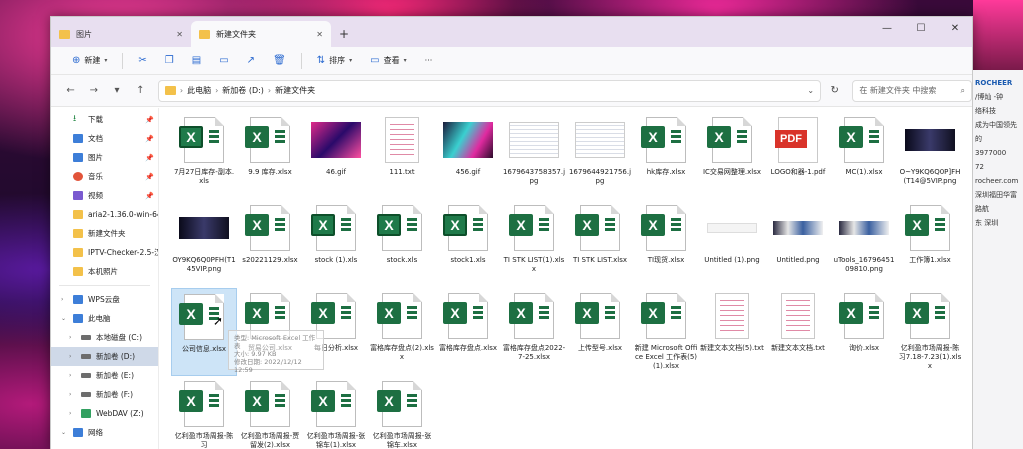 Image resolution: width=1023 pixels, height=449 pixels. What do you see at coordinates (104, 214) in the screenshot?
I see `sidebar-item-aria2: aria2-1.36.0-win-64b` at bounding box center [104, 214].